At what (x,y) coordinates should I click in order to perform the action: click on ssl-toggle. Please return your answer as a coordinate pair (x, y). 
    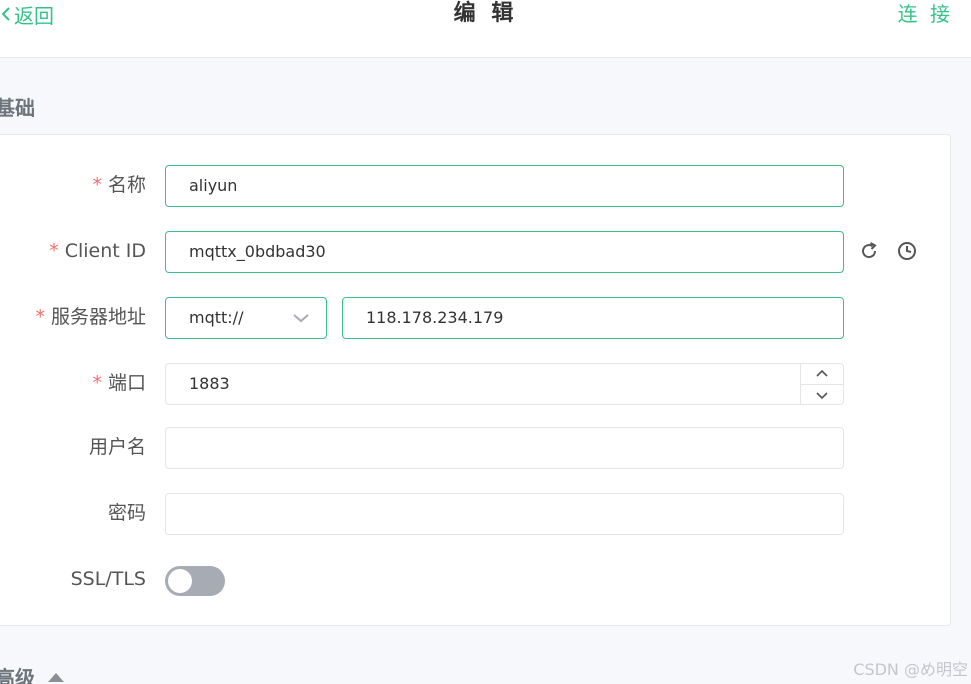
    Looking at the image, I should click on (195, 581).